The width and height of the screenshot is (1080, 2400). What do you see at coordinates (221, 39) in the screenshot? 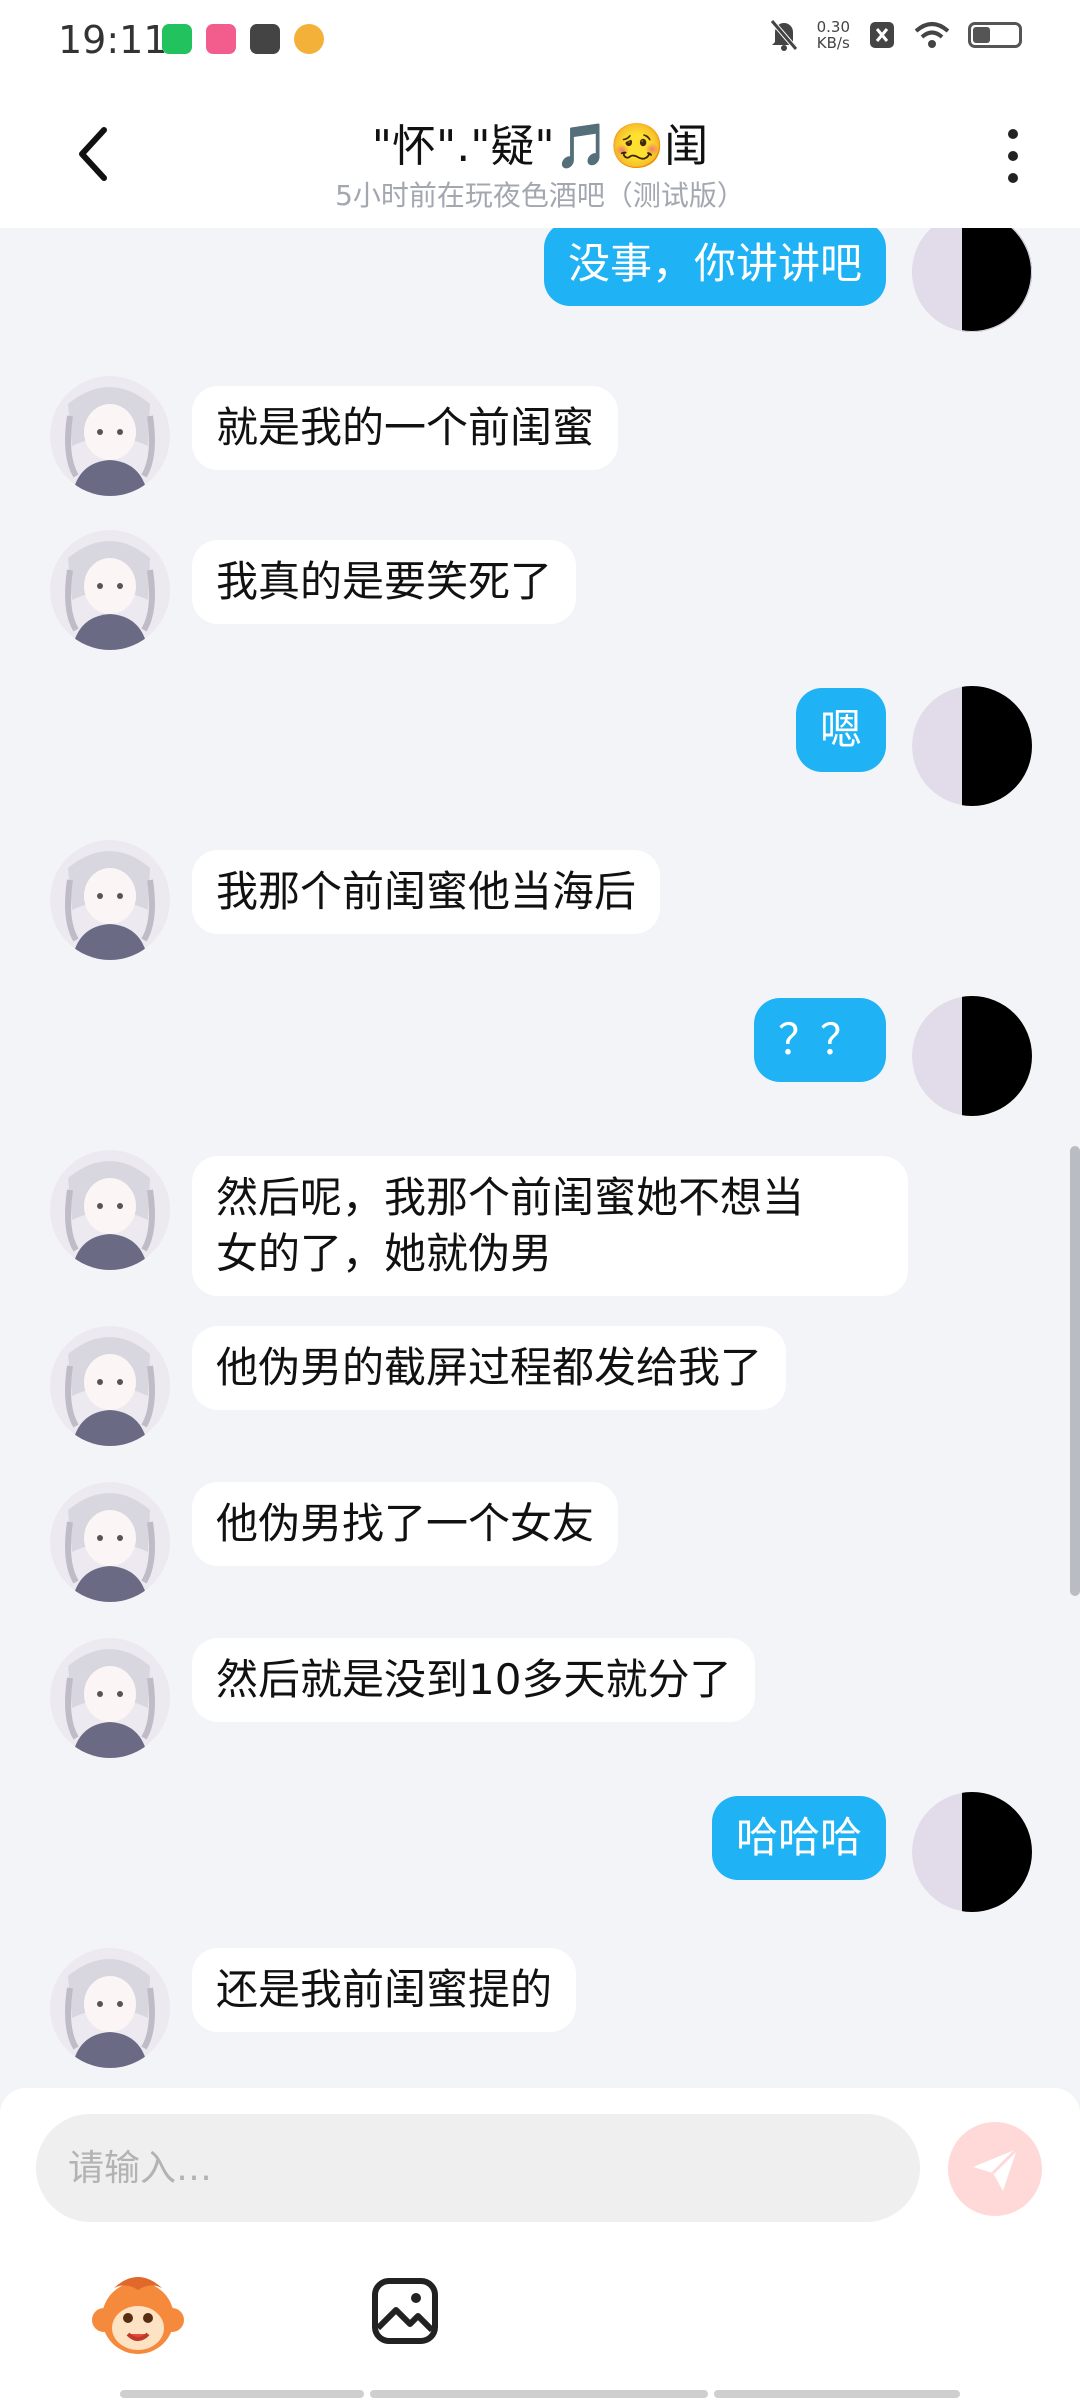
I see `bilibili-icon` at bounding box center [221, 39].